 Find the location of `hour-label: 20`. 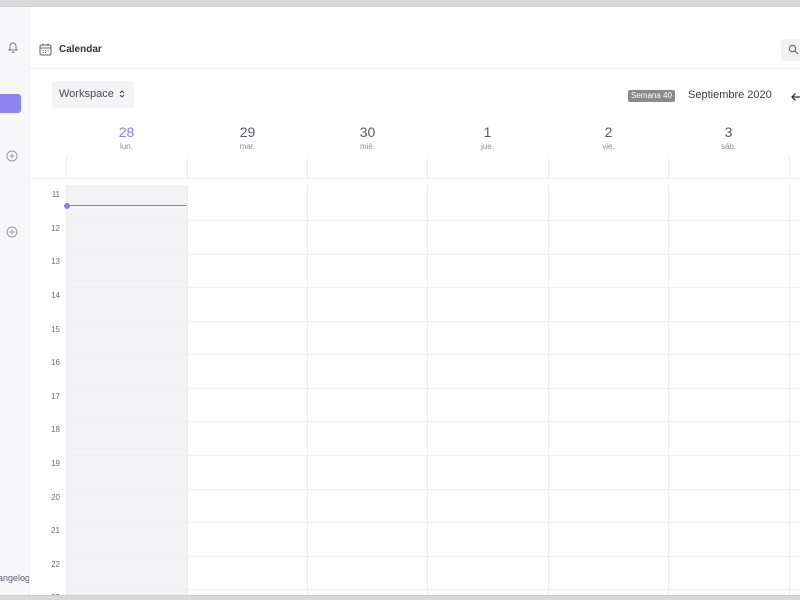

hour-label: 20 is located at coordinates (55, 497).